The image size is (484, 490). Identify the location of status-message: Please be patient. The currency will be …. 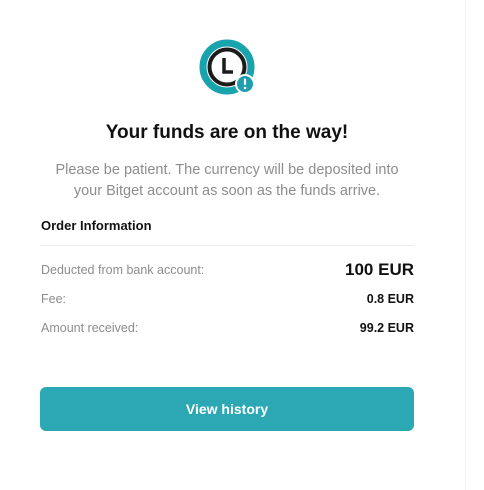
(227, 180).